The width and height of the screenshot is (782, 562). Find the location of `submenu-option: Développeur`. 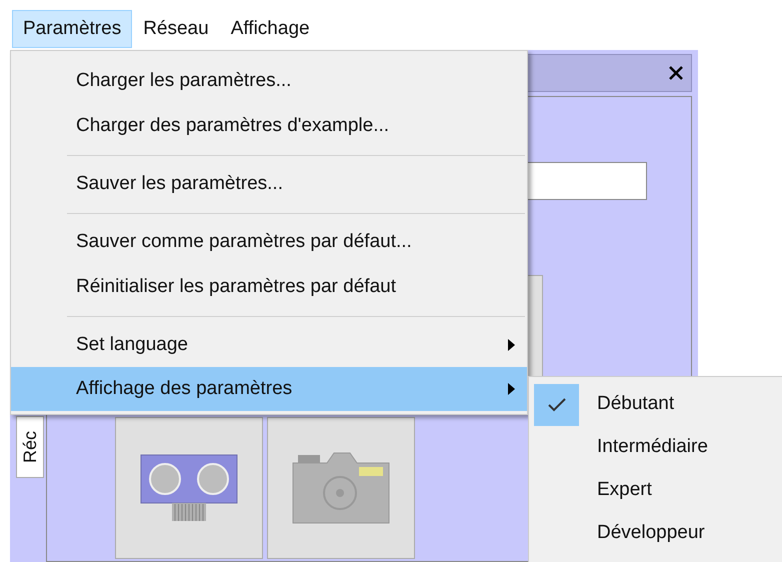

submenu-option: Développeur is located at coordinates (655, 533).